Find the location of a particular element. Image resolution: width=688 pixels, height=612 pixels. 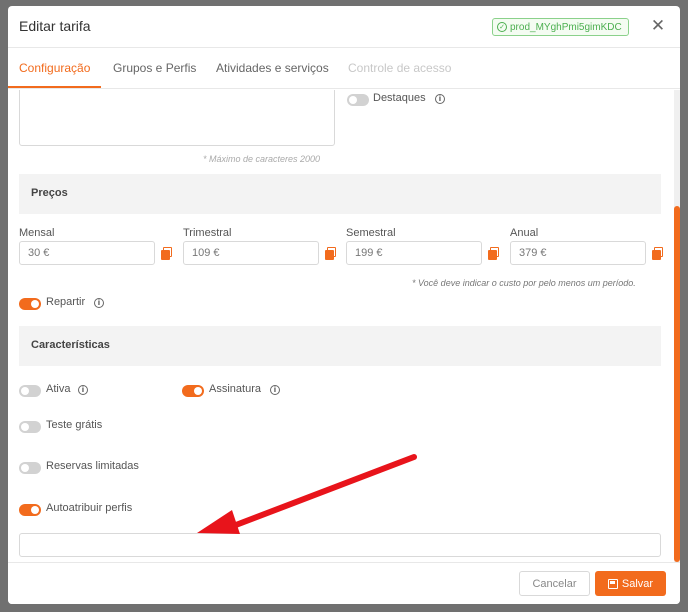

highlights-label: Destaques is located at coordinates (399, 98).